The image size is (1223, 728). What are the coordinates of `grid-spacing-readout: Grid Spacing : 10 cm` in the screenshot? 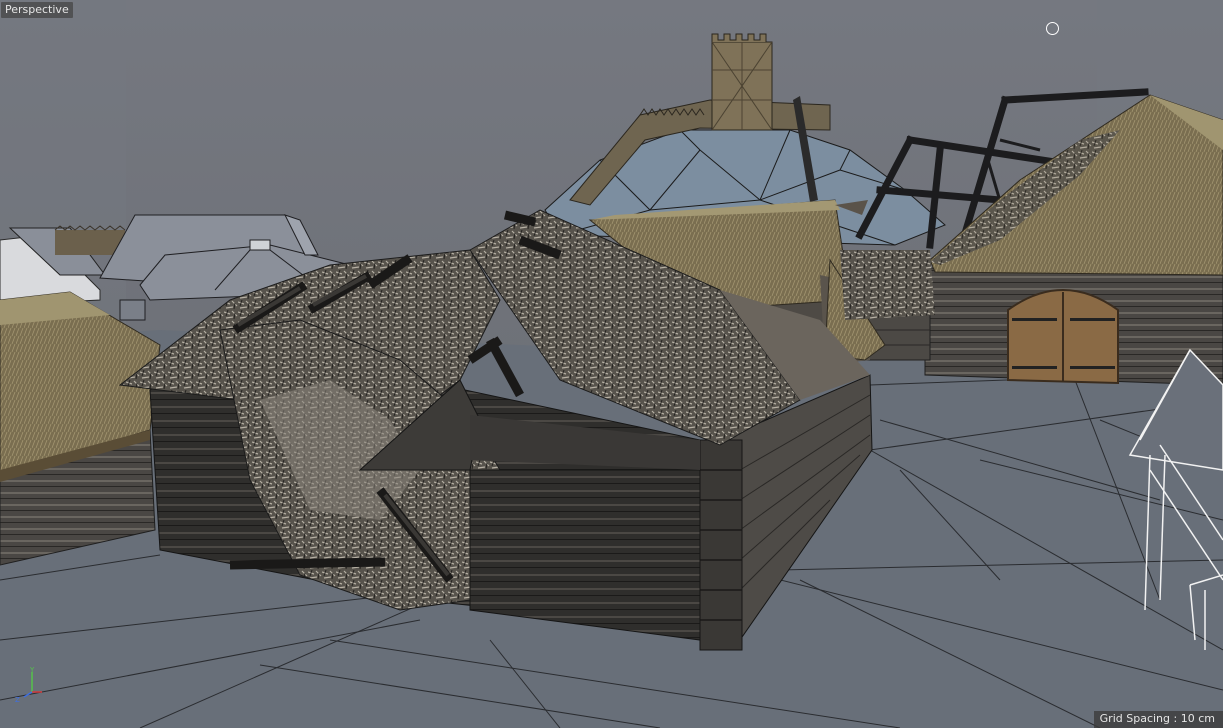 It's located at (1158, 719).